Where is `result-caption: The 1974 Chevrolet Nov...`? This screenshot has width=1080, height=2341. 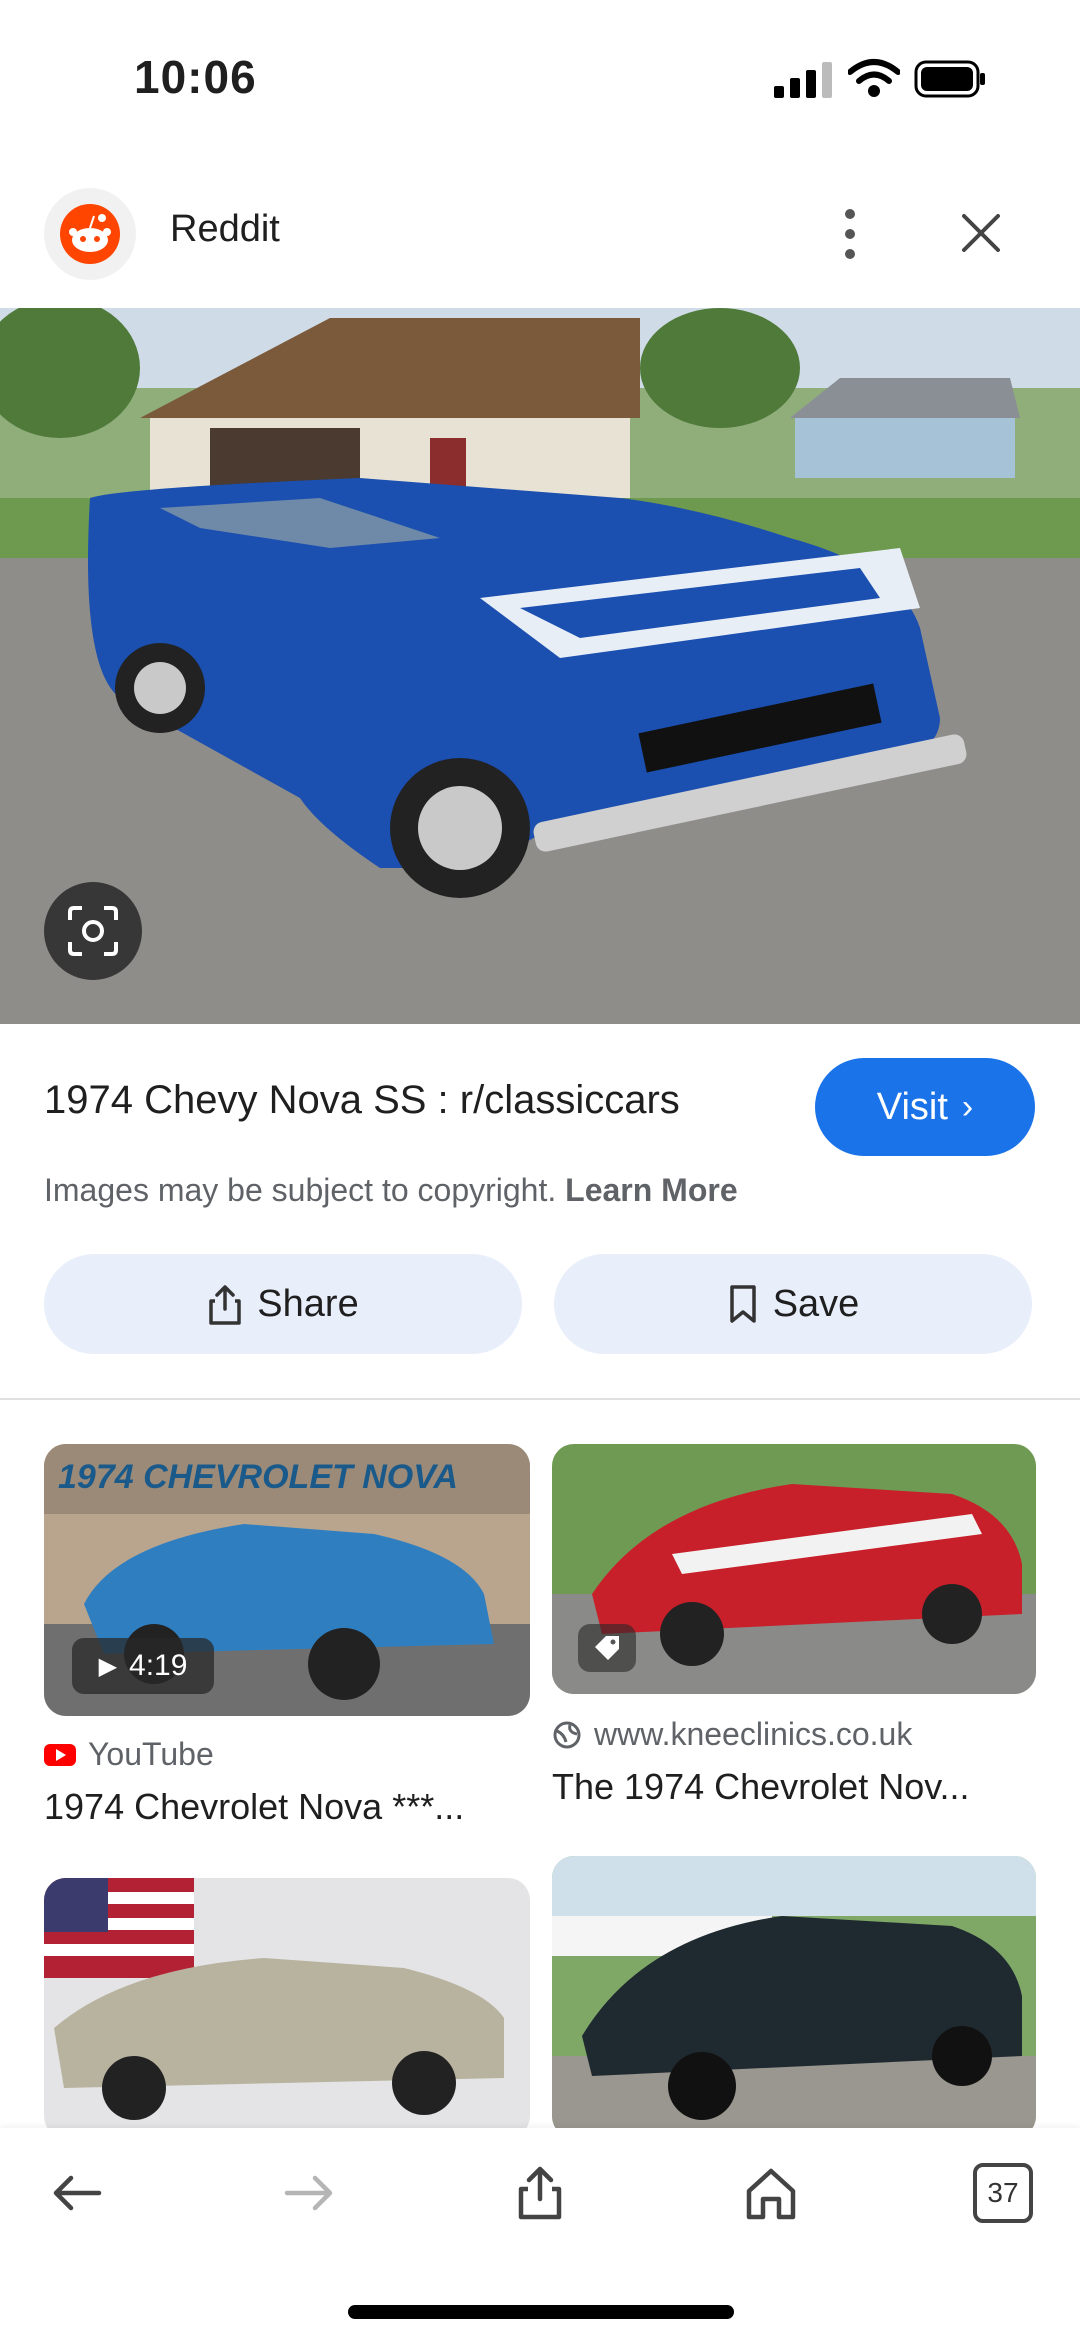 result-caption: The 1974 Chevrolet Nov... is located at coordinates (794, 1787).